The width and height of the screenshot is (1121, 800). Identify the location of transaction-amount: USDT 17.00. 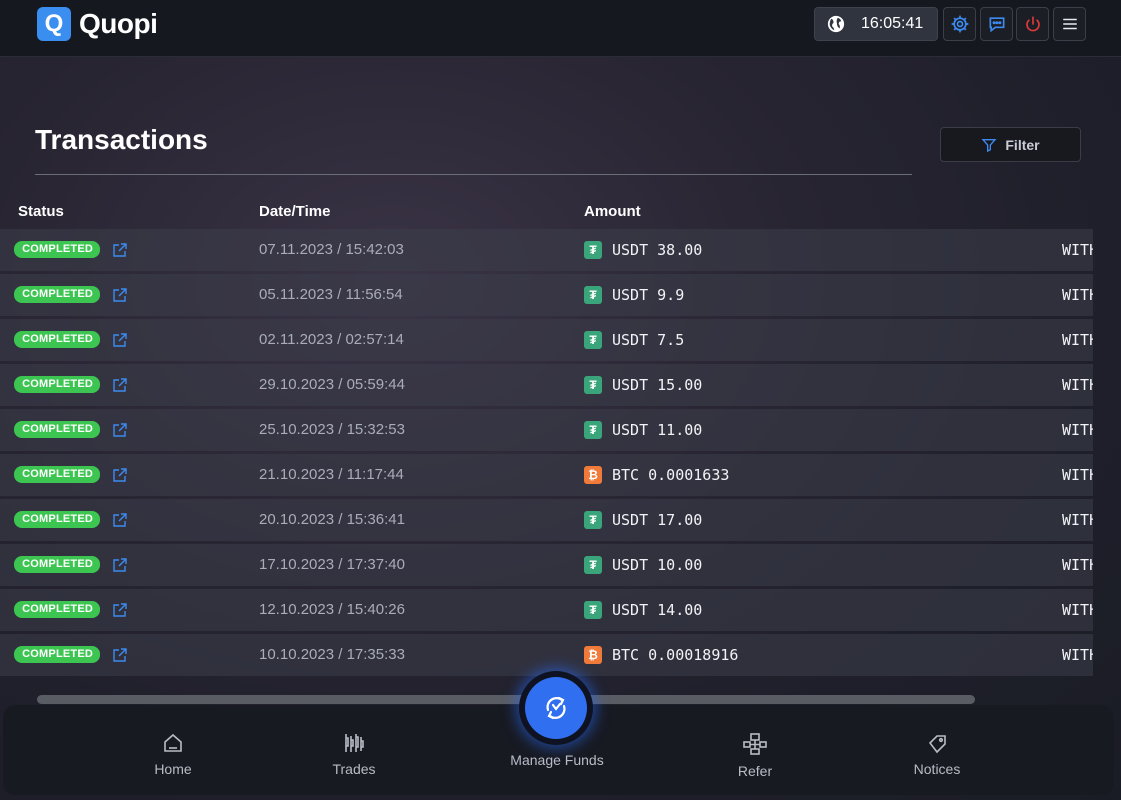
(657, 520).